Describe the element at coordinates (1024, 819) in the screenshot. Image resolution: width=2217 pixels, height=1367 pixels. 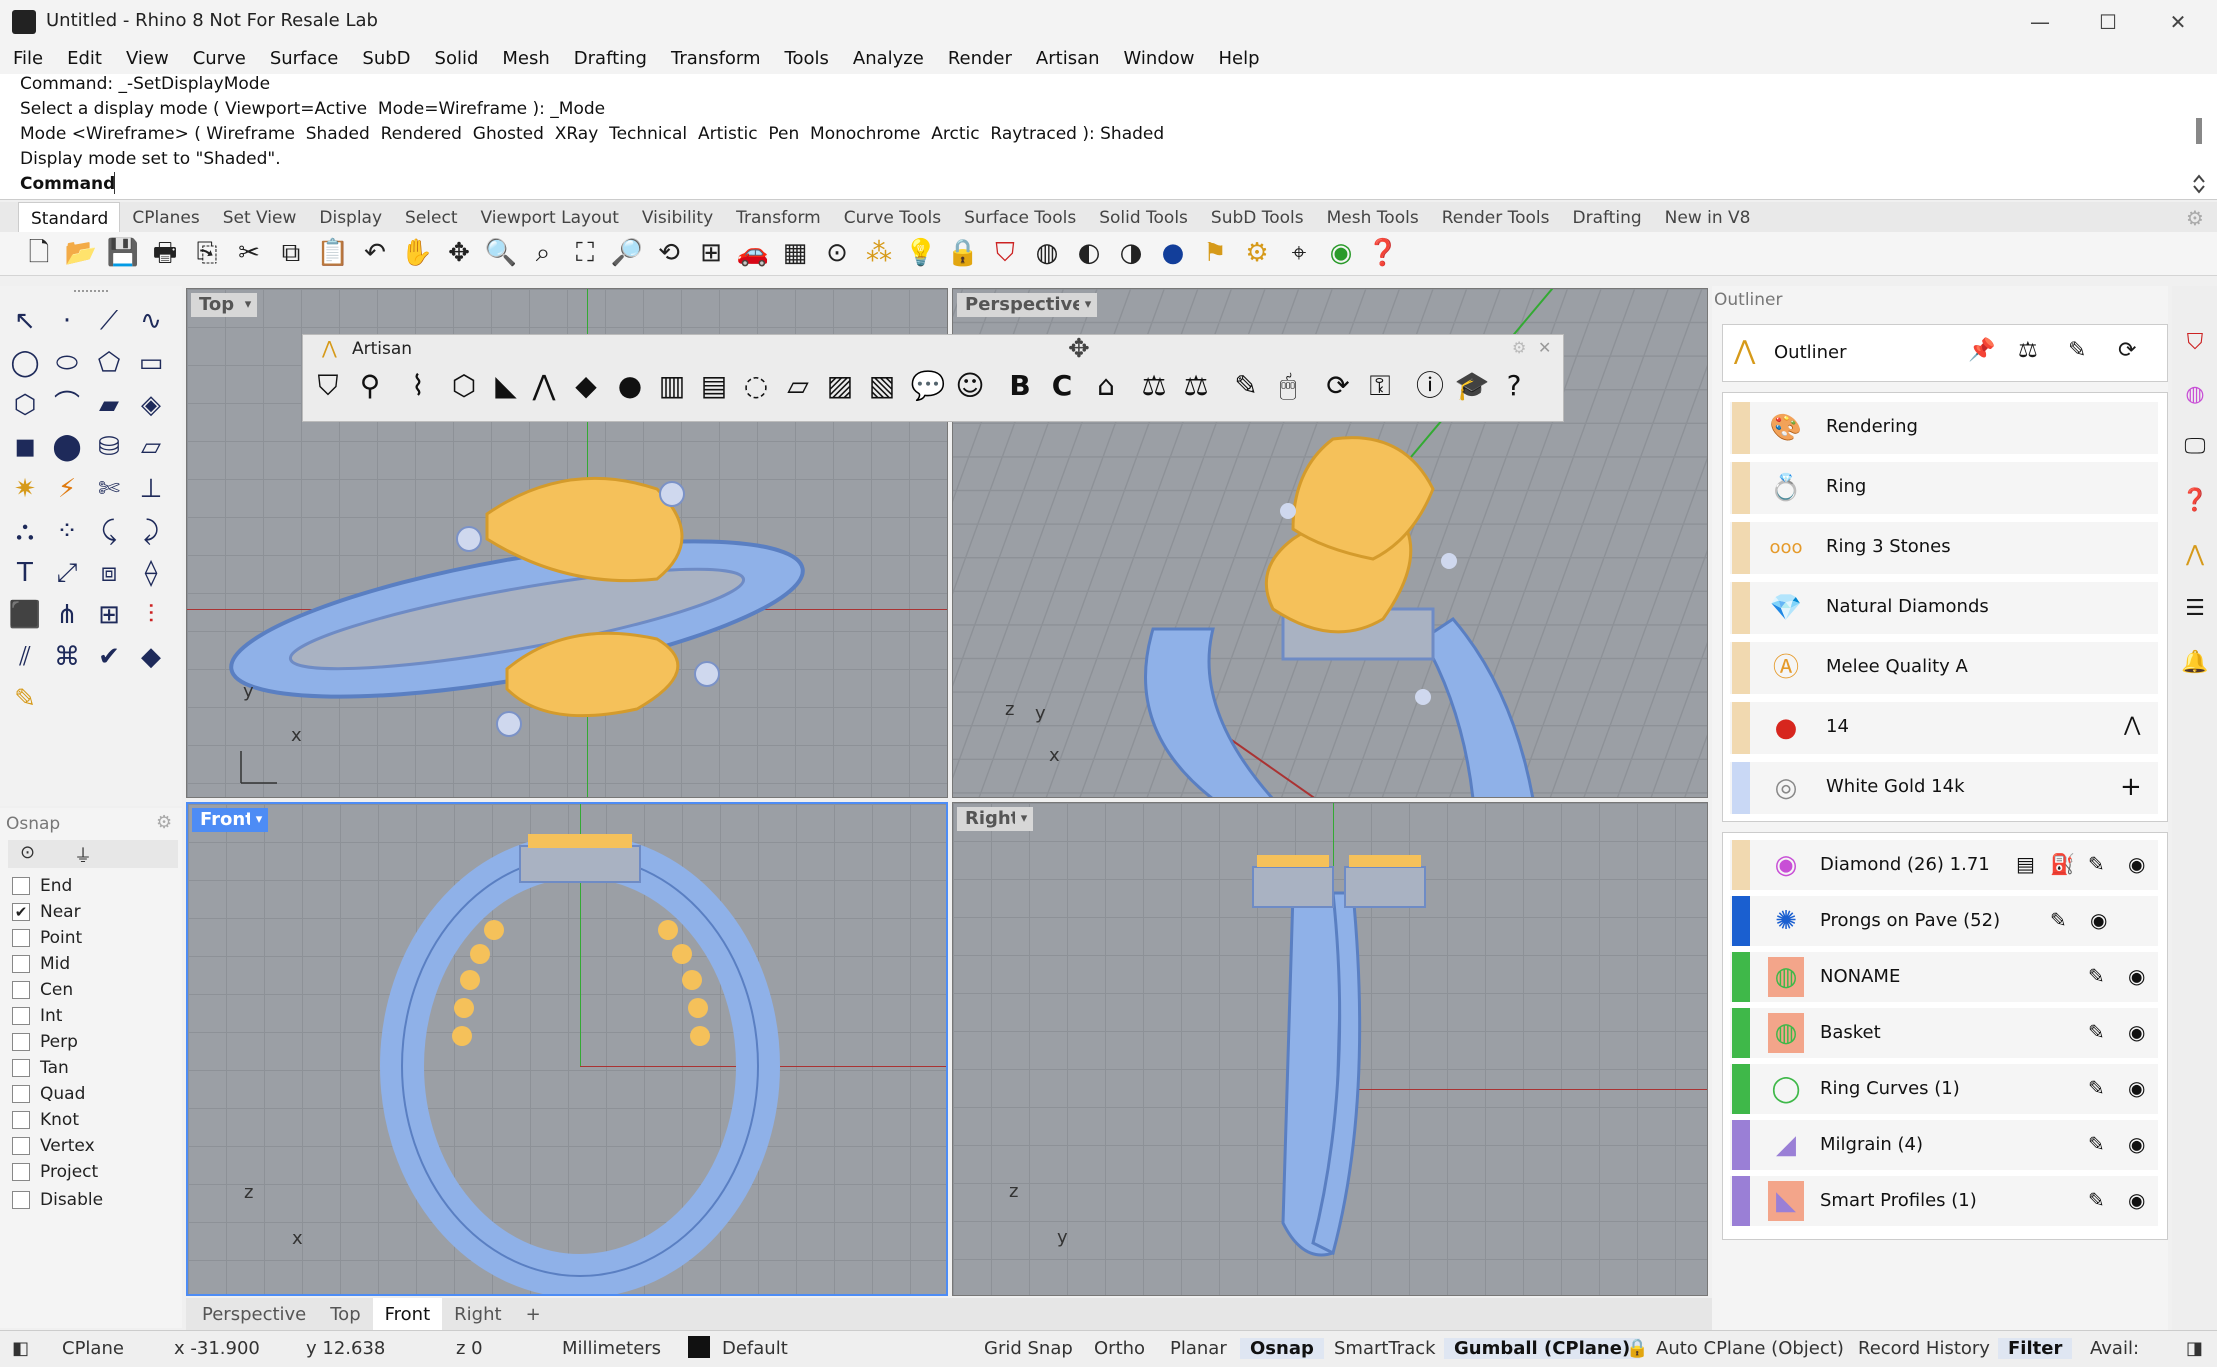
I see `viewport-right-menu-arrow: ▾` at that location.